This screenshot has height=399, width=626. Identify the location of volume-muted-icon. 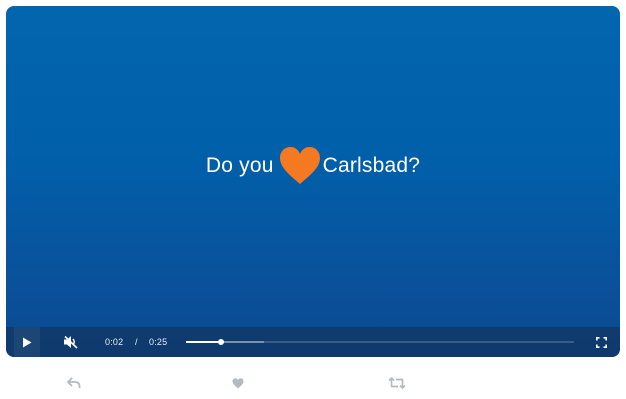
(71, 342).